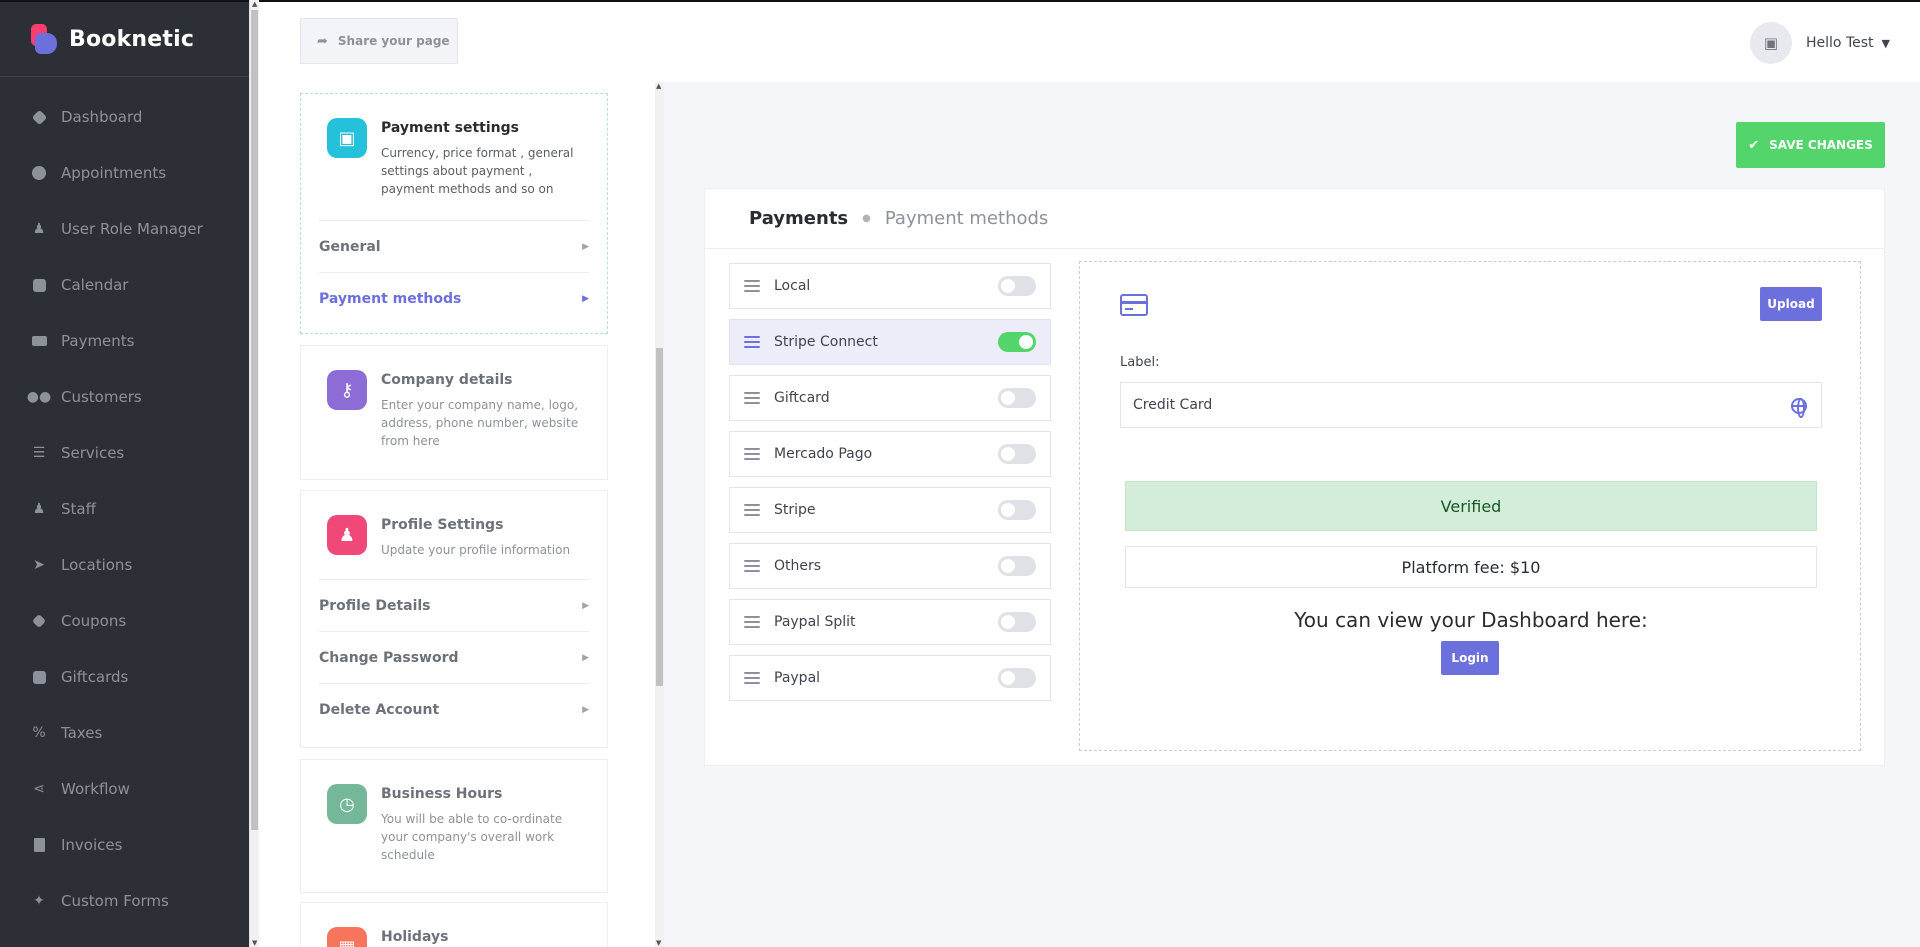  I want to click on label-input: Credit Card, so click(1471, 405).